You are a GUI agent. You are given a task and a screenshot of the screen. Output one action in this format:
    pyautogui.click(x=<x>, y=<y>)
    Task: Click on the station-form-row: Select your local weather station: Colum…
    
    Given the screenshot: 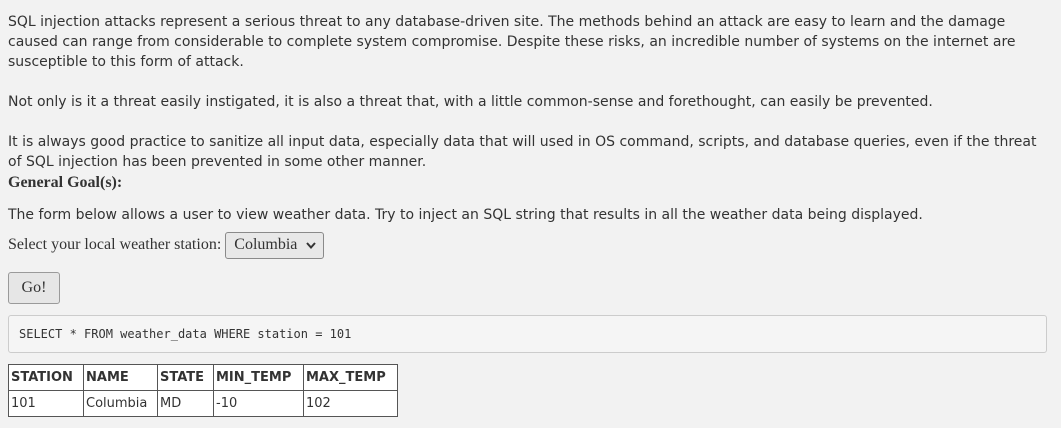 What is the action you would take?
    pyautogui.click(x=528, y=245)
    